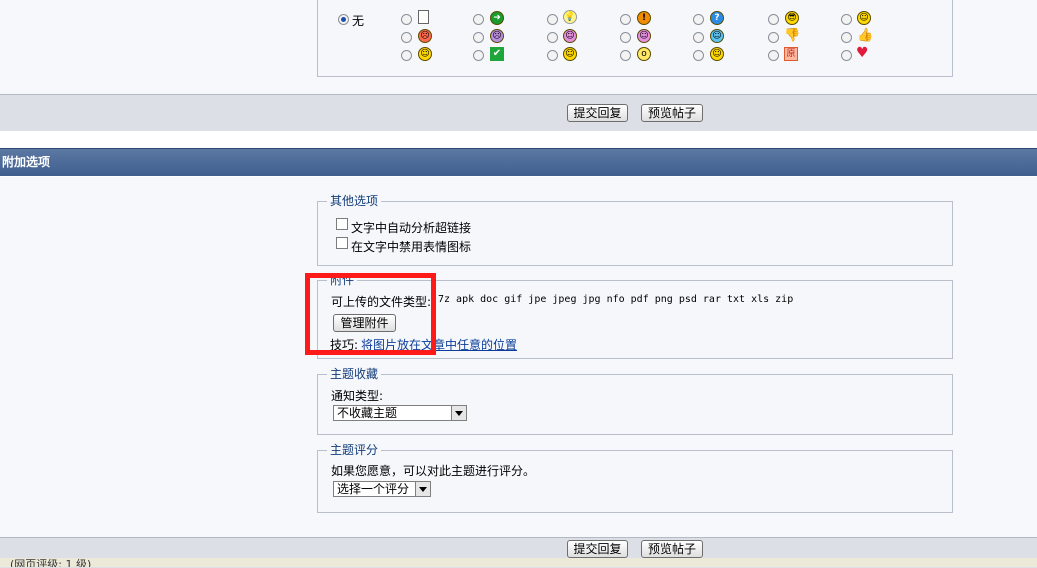 The width and height of the screenshot is (1037, 568). Describe the element at coordinates (862, 53) in the screenshot. I see `heart-icon: ♥` at that location.